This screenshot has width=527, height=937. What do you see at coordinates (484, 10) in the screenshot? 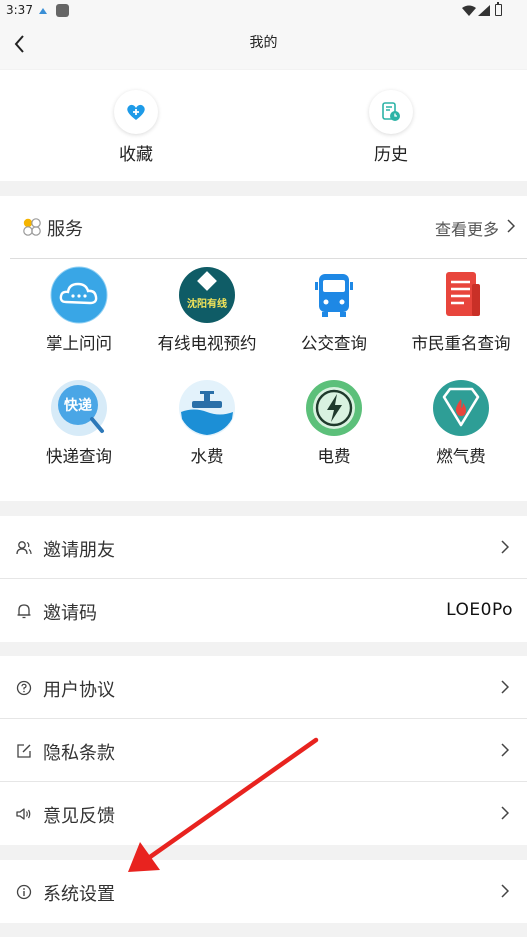
I see `signal-icon` at bounding box center [484, 10].